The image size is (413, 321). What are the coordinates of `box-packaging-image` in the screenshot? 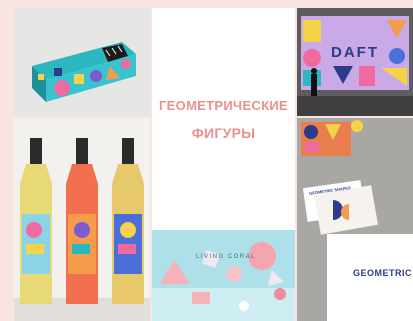 It's located at (82, 62).